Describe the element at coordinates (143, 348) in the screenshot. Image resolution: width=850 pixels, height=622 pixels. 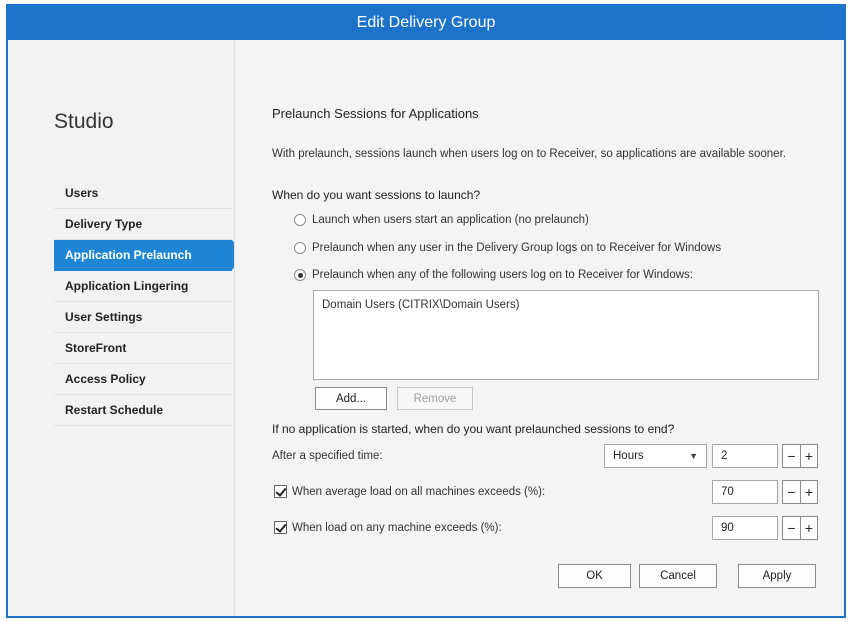
I see `nav-item-storefront: StoreFront` at that location.